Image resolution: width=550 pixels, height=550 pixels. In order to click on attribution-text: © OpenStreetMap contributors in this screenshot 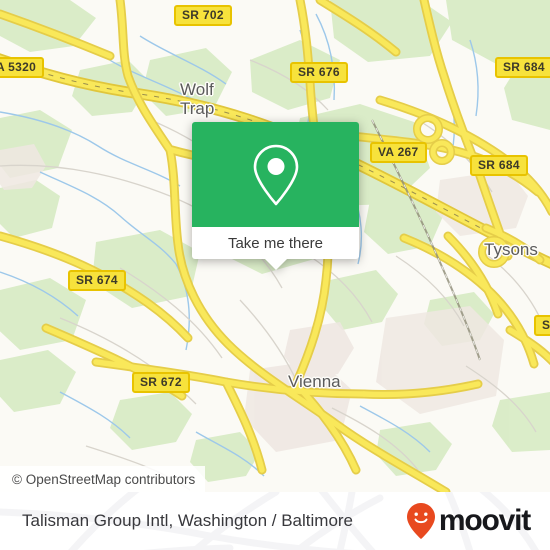, I will do `click(104, 479)`.